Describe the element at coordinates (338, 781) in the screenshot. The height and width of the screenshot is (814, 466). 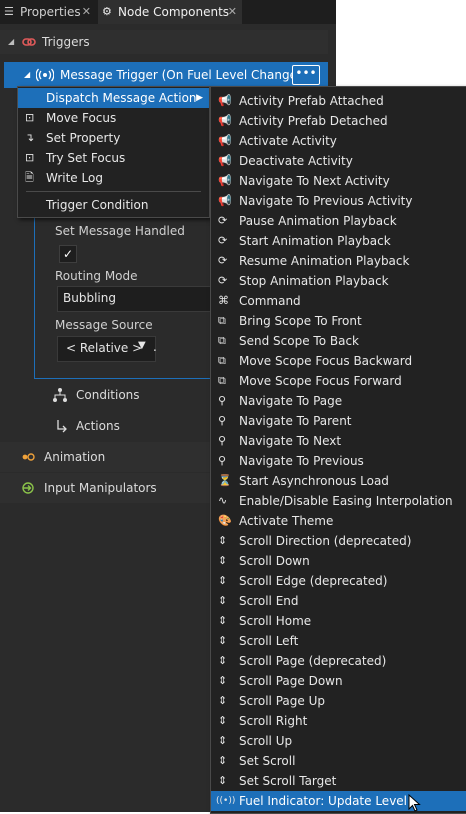
I see `submenu-item: ⇕ Set Scroll Target` at that location.